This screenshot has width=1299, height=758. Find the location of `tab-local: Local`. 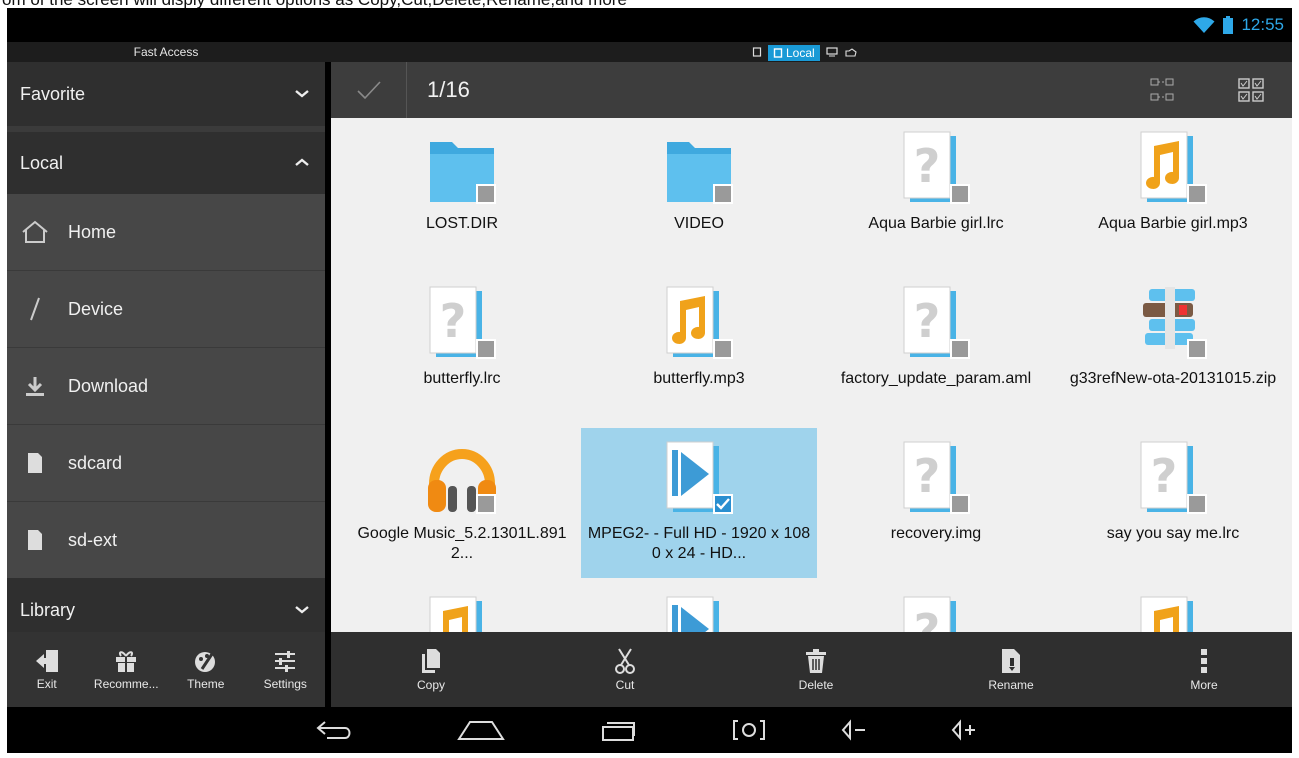

tab-local: Local is located at coordinates (794, 53).